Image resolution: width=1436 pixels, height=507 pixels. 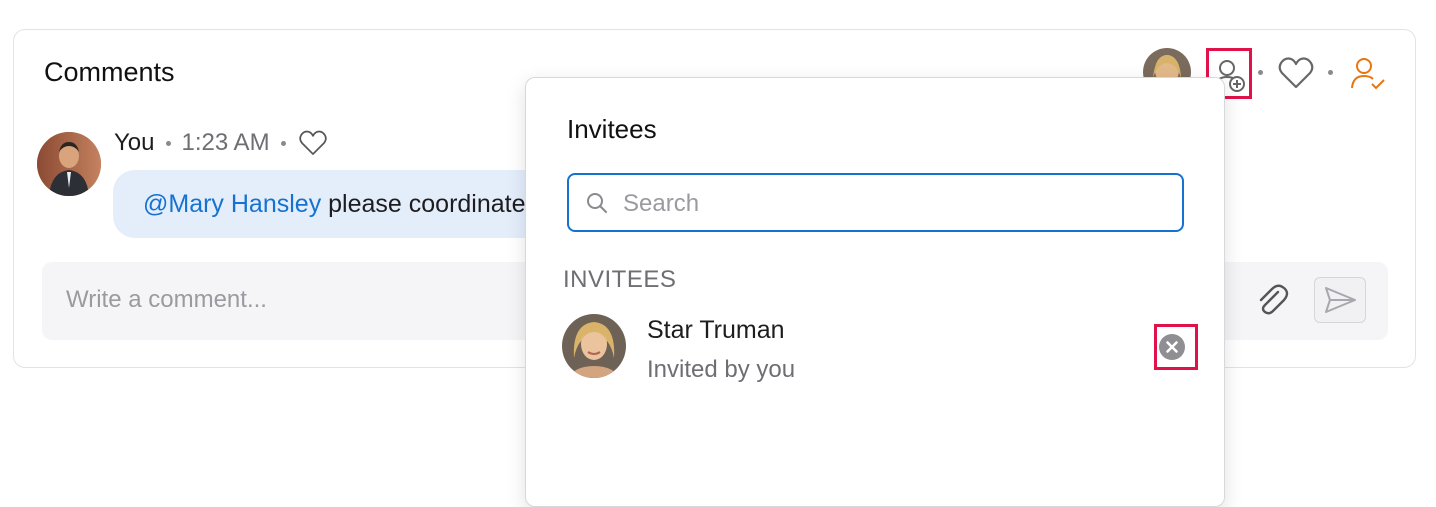 I want to click on comment-author-avatar, so click(x=69, y=164).